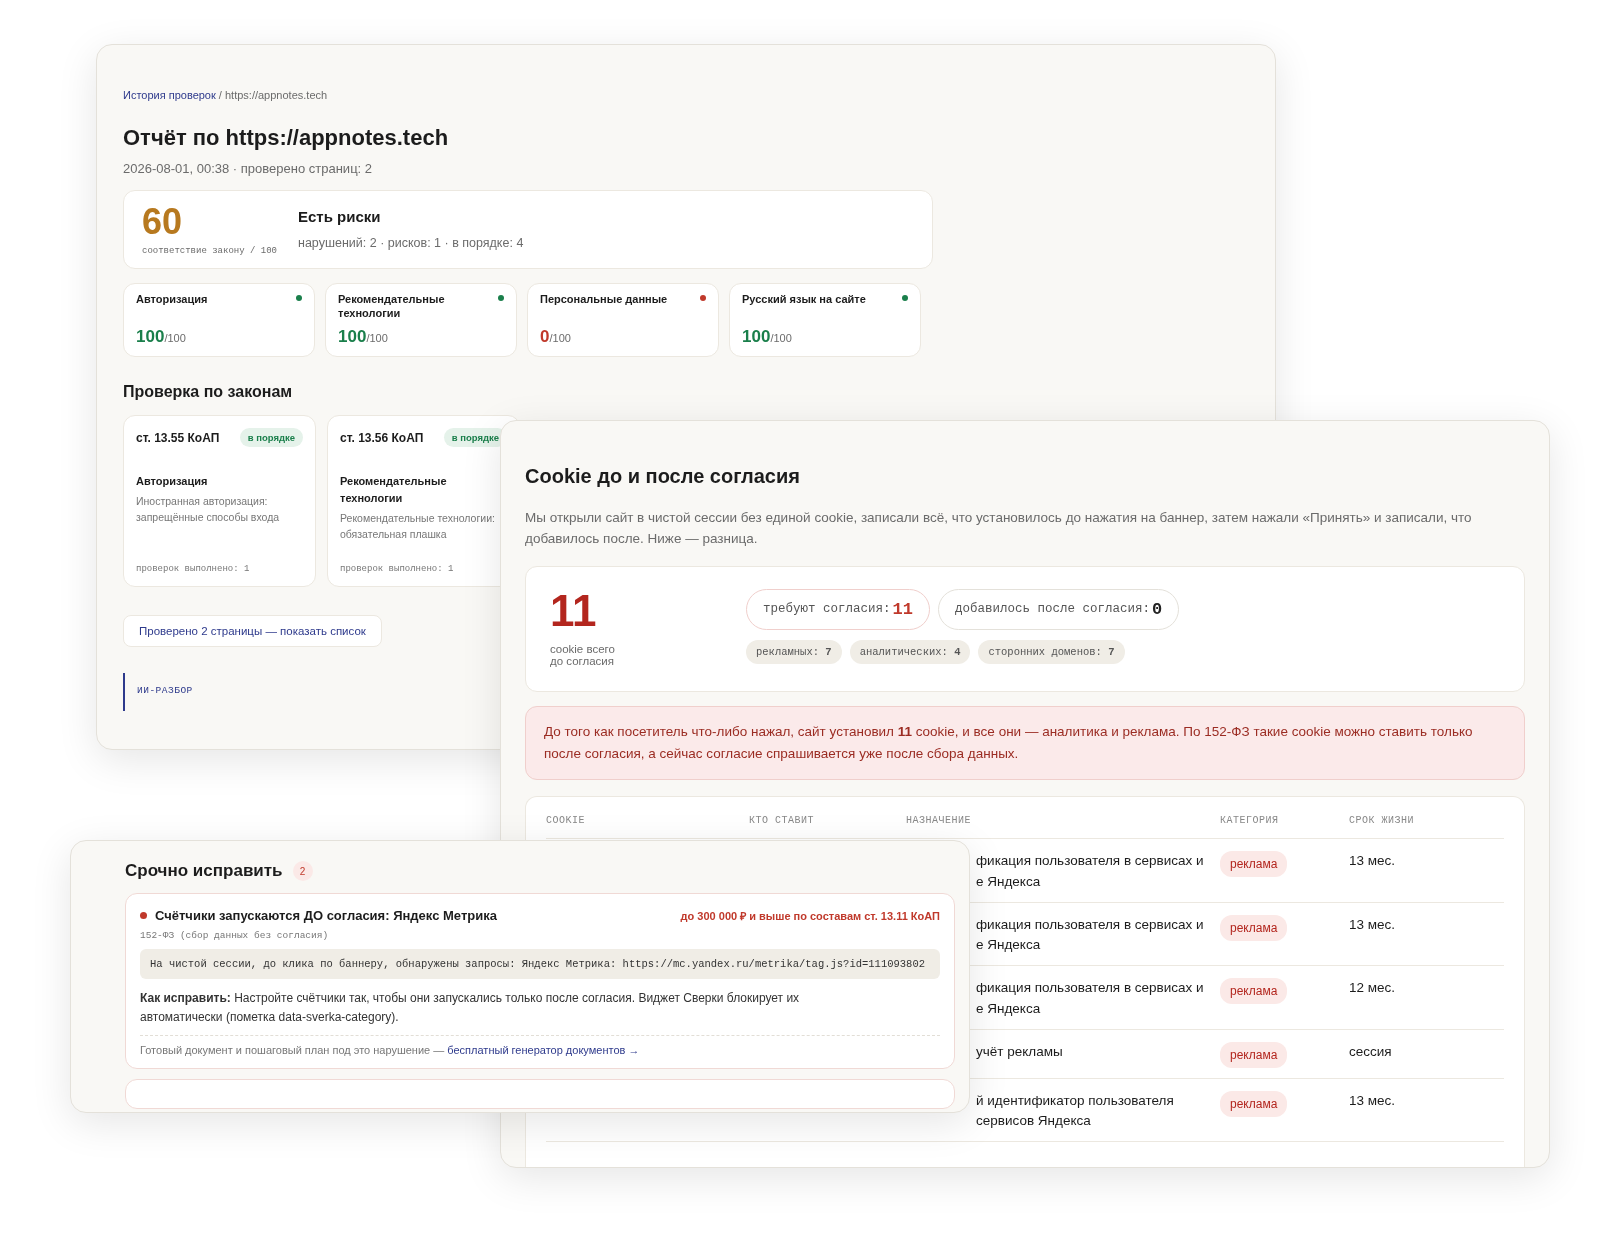 This screenshot has height=1240, width=1600. I want to click on category-name: Авторизация, so click(172, 300).